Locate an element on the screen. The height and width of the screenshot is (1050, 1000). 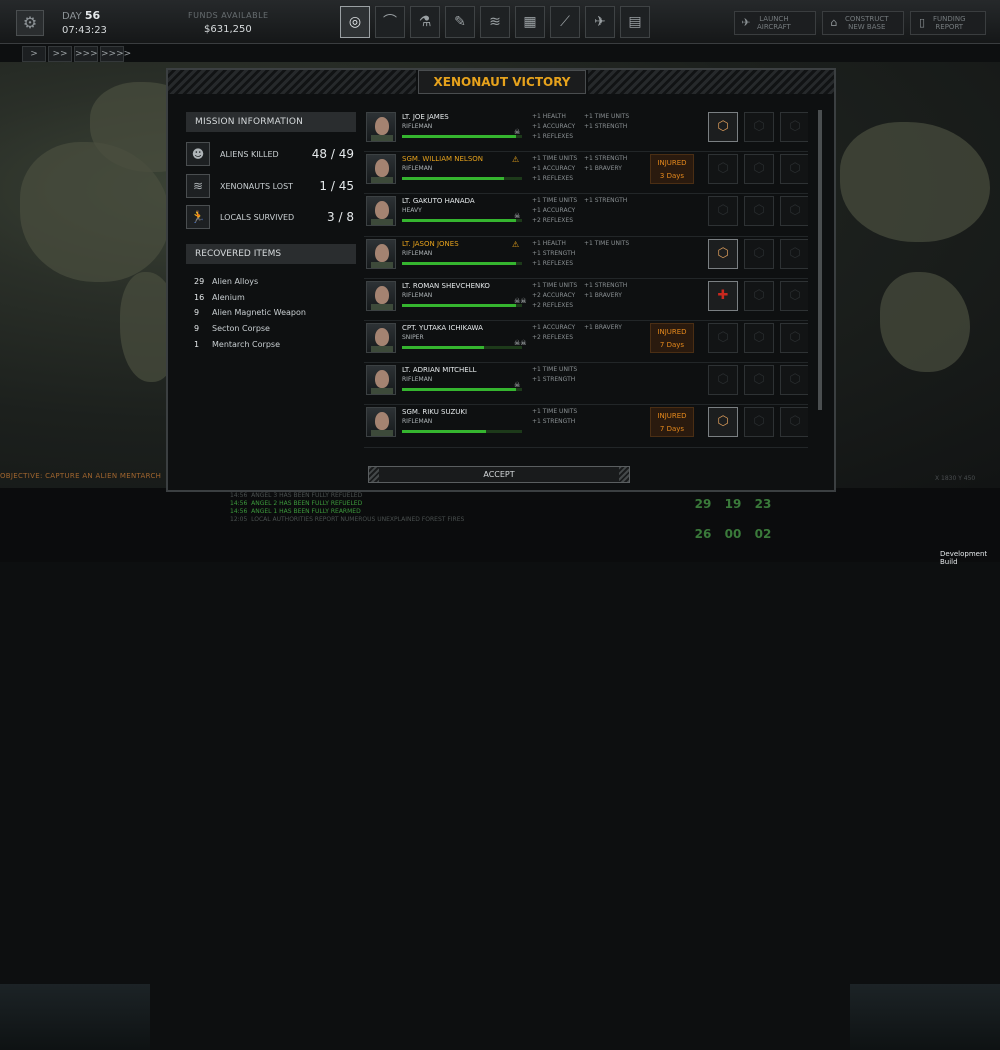
stat-label: ALIENS KILLED is located at coordinates (249, 154).